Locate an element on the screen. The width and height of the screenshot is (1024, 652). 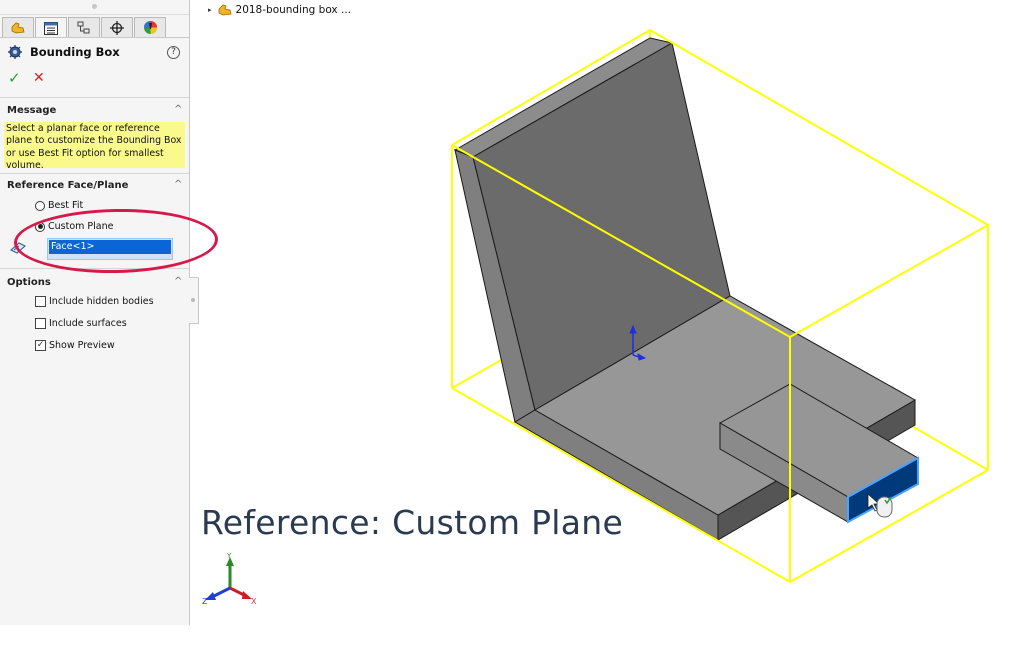
feature-title: Bounding Box is located at coordinates (64, 52).